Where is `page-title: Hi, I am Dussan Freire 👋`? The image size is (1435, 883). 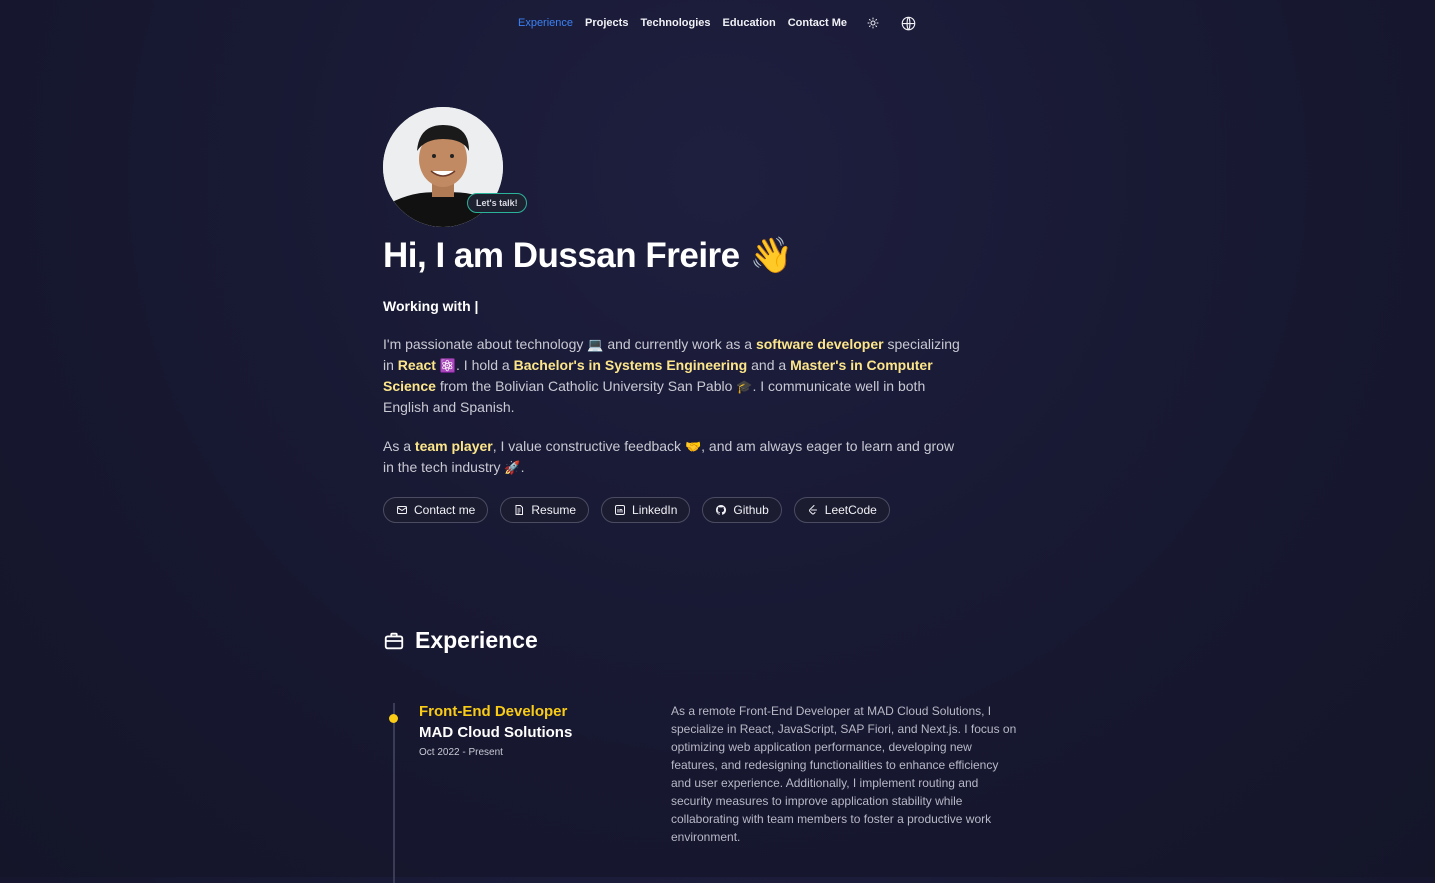
page-title: Hi, I am Dussan Freire 👋 is located at coordinates (683, 255).